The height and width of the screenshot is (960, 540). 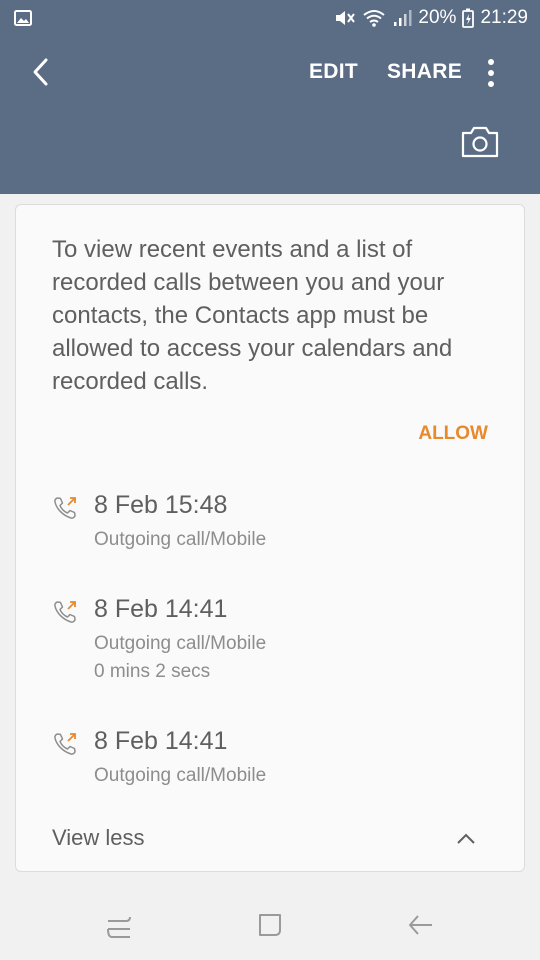 I want to click on back-icon, so click(x=421, y=925).